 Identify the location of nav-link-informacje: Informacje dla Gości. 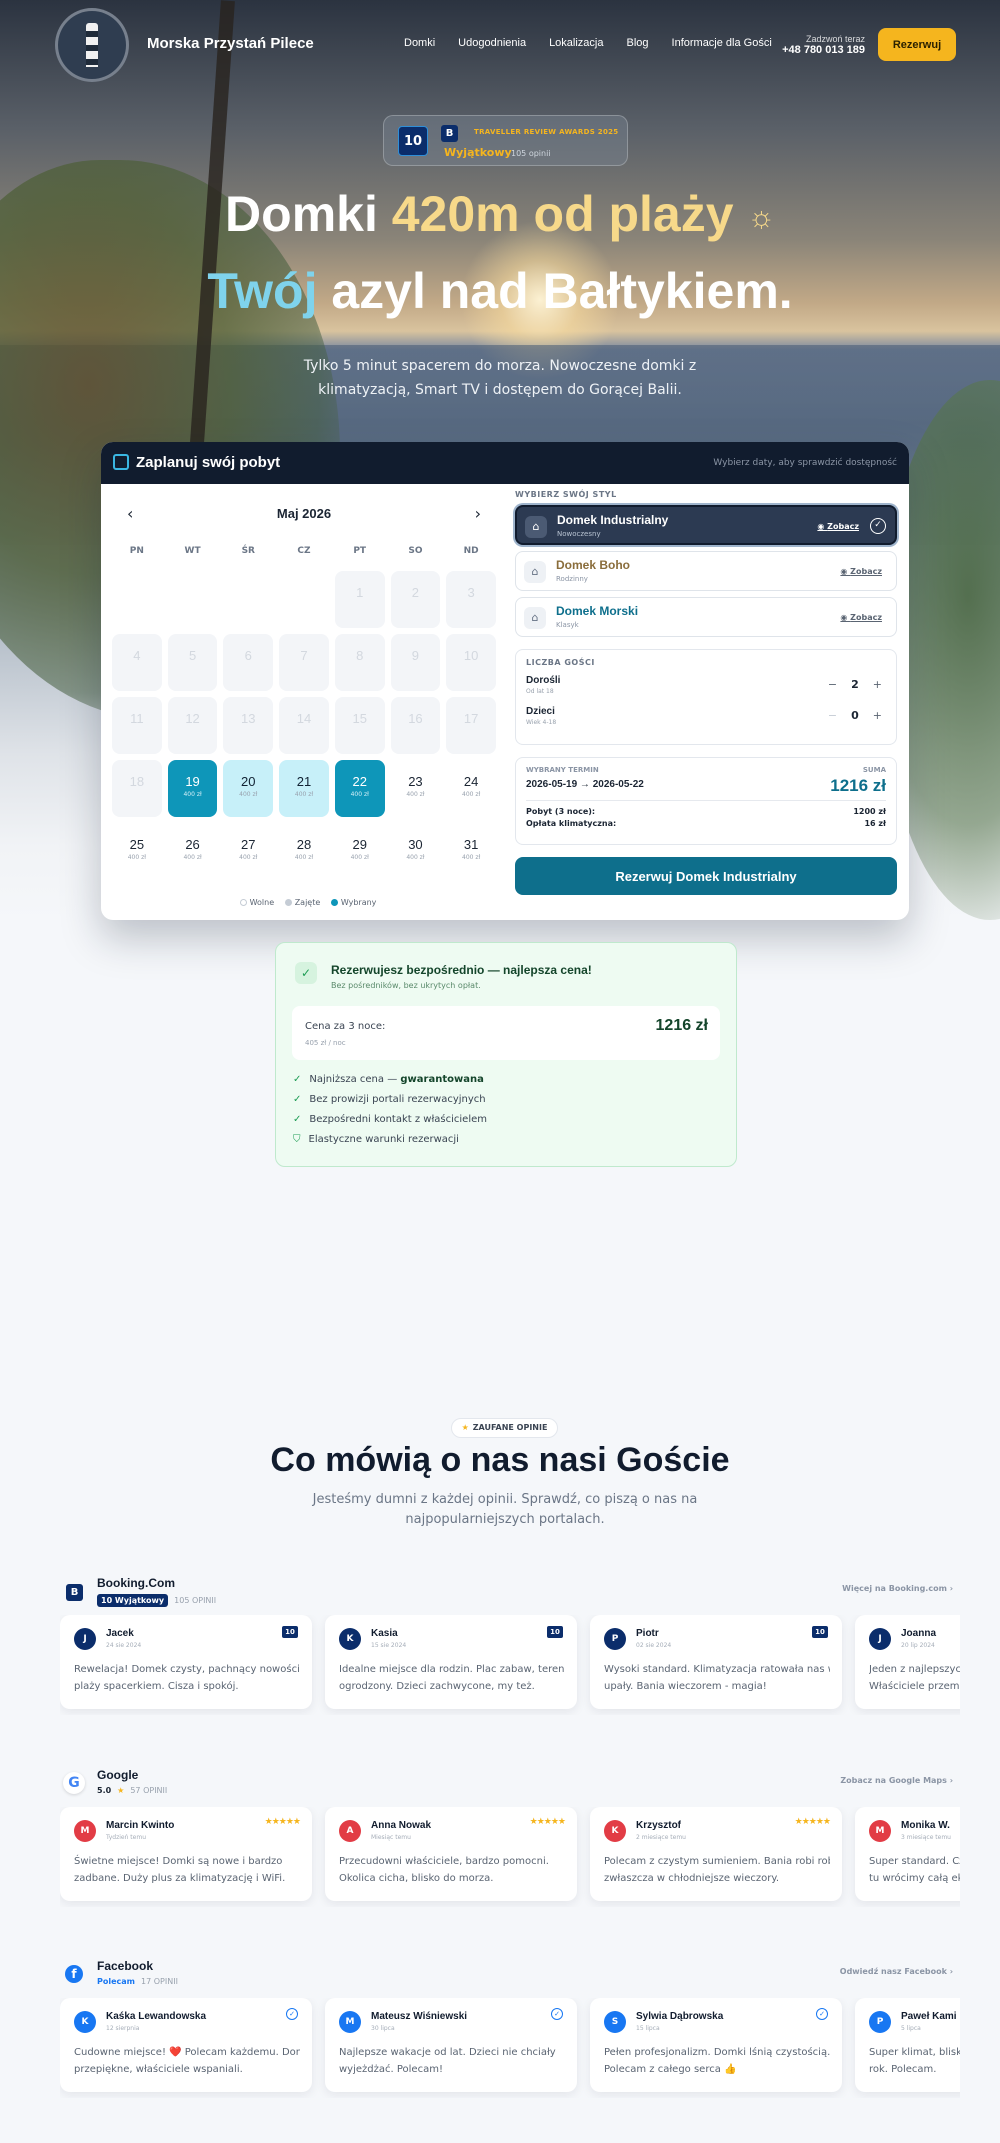
(722, 43).